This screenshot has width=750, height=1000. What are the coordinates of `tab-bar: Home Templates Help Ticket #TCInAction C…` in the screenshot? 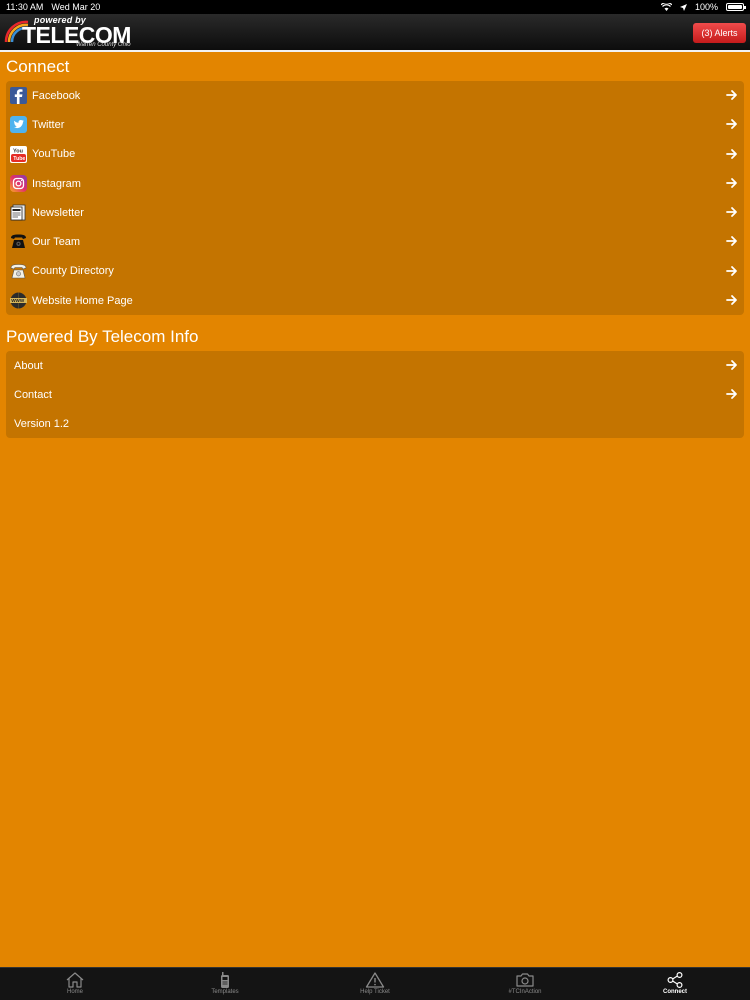 It's located at (375, 983).